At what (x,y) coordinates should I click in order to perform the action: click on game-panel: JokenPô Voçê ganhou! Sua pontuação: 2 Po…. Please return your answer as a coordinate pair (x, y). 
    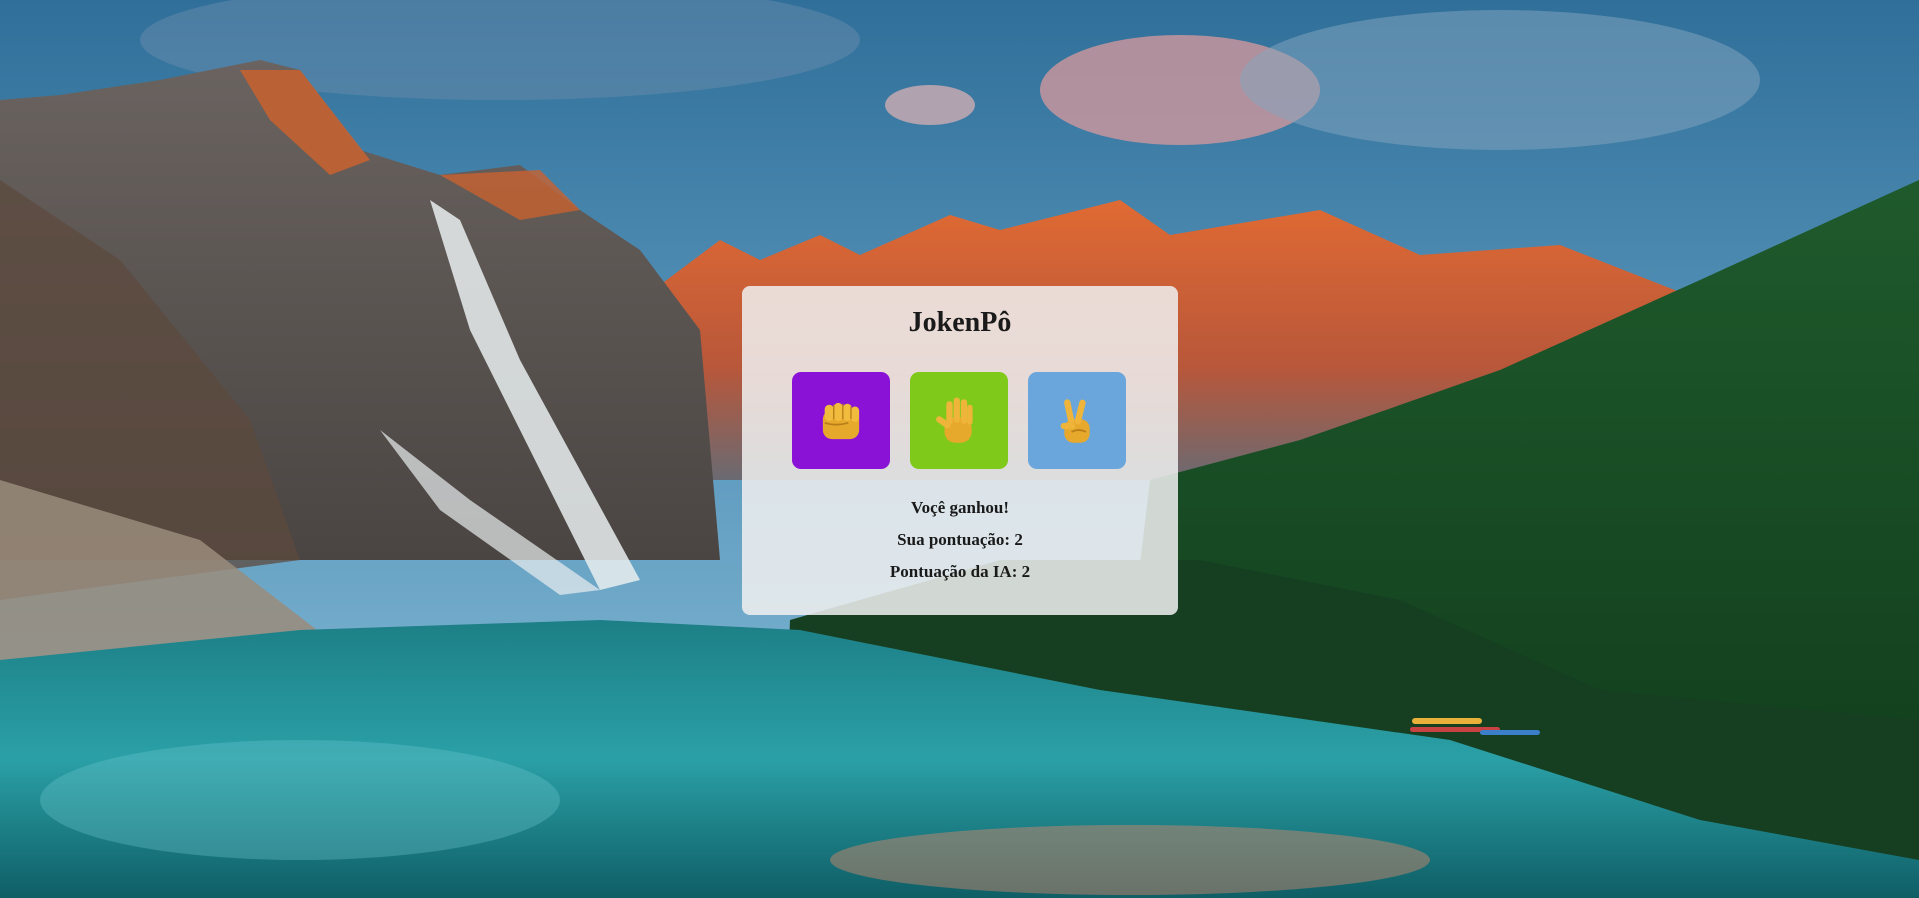
    Looking at the image, I should click on (960, 450).